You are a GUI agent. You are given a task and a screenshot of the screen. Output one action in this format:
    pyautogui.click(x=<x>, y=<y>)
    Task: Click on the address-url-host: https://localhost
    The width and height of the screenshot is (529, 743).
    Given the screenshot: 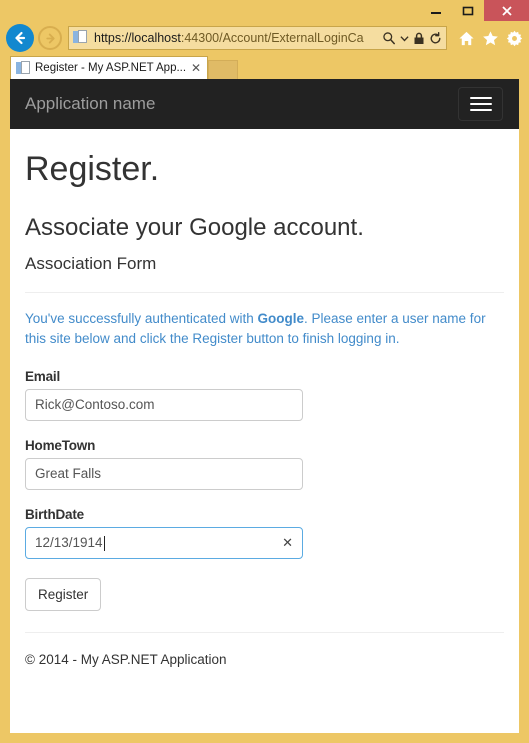 What is the action you would take?
    pyautogui.click(x=137, y=38)
    